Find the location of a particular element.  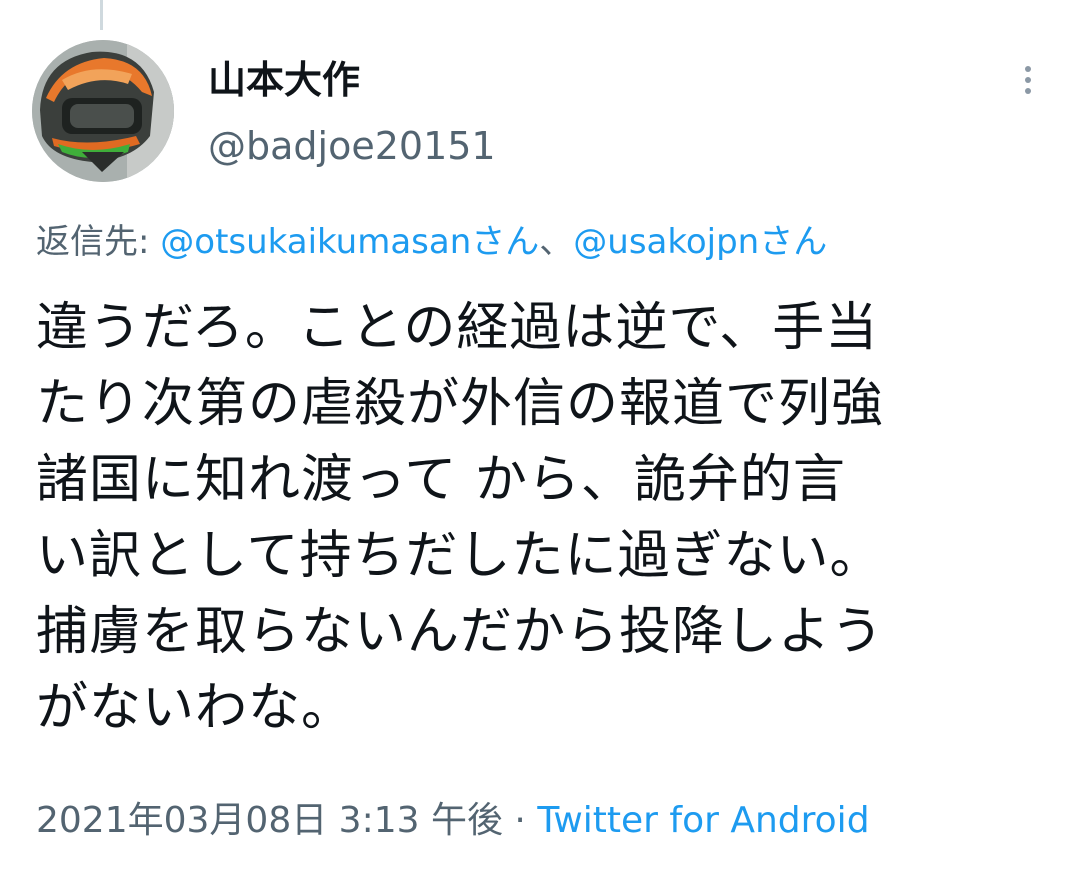

tweet-text-line: い訳として持ちだしたに過ぎない。 is located at coordinates (459, 556).